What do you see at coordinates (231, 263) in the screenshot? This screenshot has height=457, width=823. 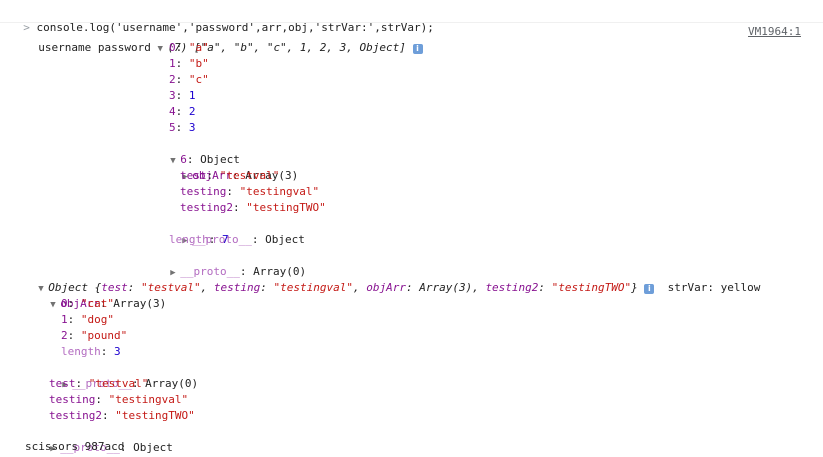 I see `arr-proto-row: ▶ __proto__: Array(0)` at bounding box center [231, 263].